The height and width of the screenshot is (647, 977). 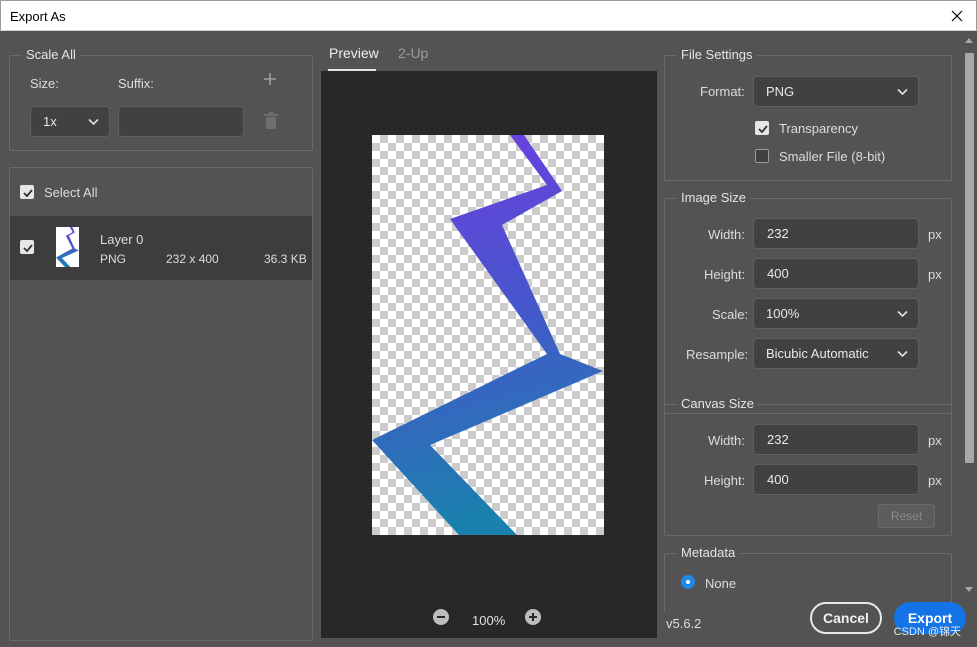 I want to click on settings-scrollbar, so click(x=969, y=323).